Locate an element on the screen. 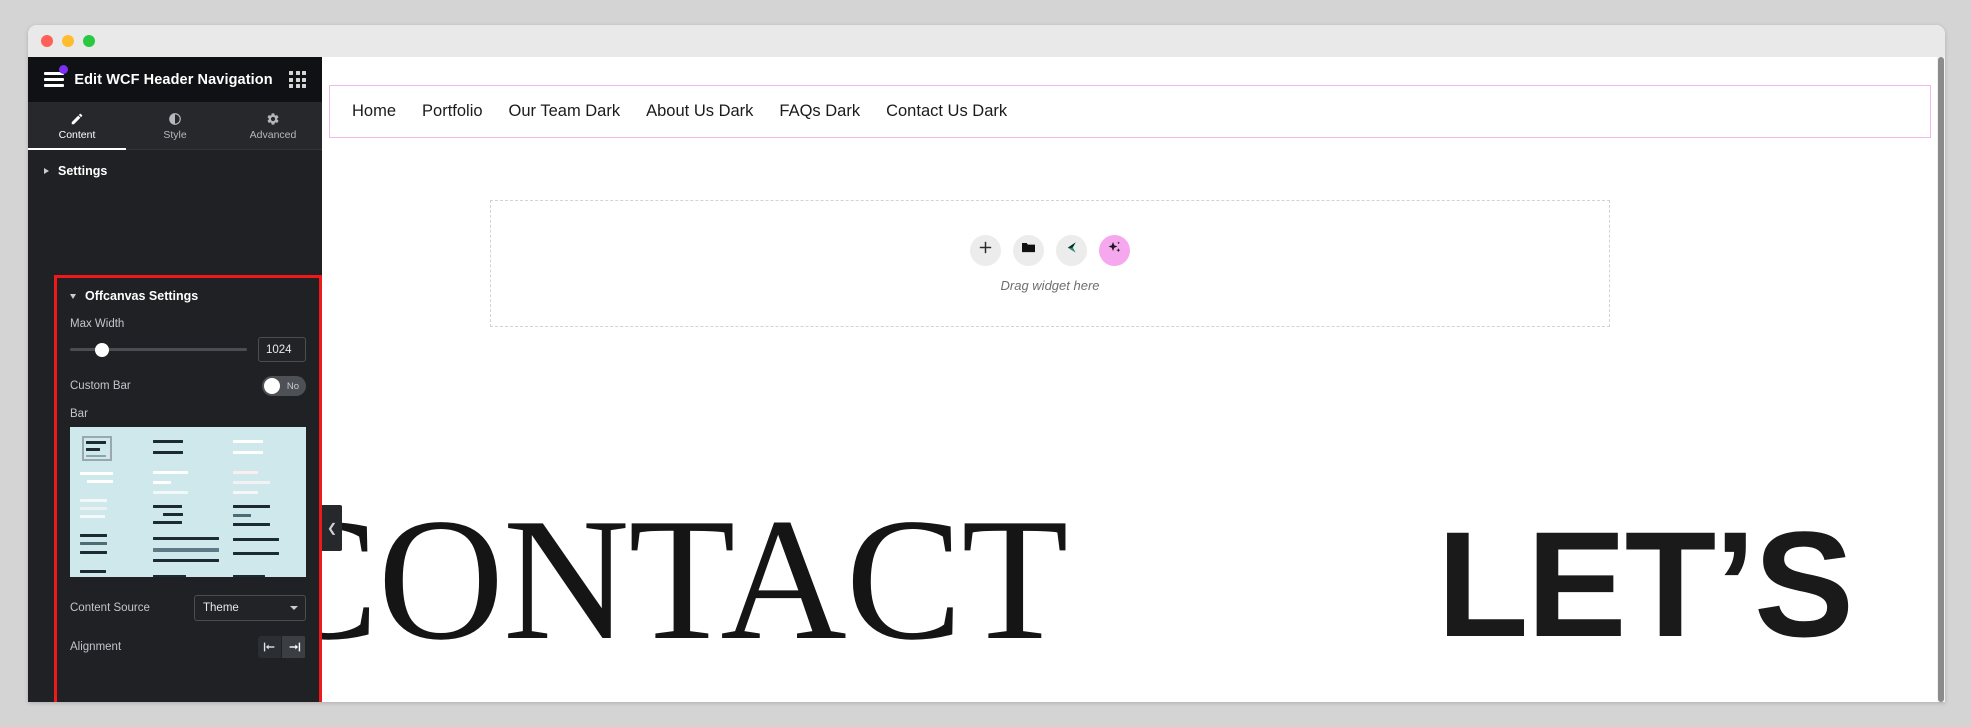  add-container-button is located at coordinates (1071, 250).